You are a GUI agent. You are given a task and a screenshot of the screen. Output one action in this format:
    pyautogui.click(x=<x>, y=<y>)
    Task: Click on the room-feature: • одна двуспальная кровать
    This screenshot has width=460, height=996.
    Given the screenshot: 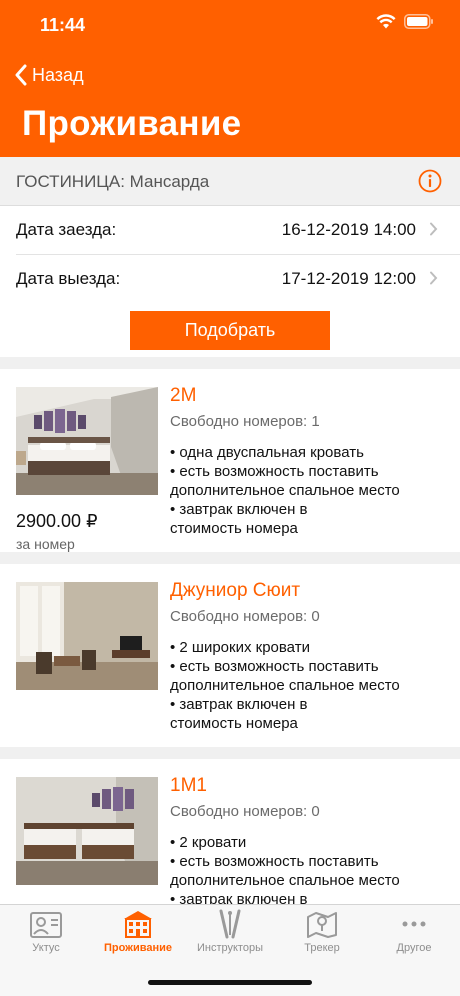 What is the action you would take?
    pyautogui.click(x=267, y=452)
    